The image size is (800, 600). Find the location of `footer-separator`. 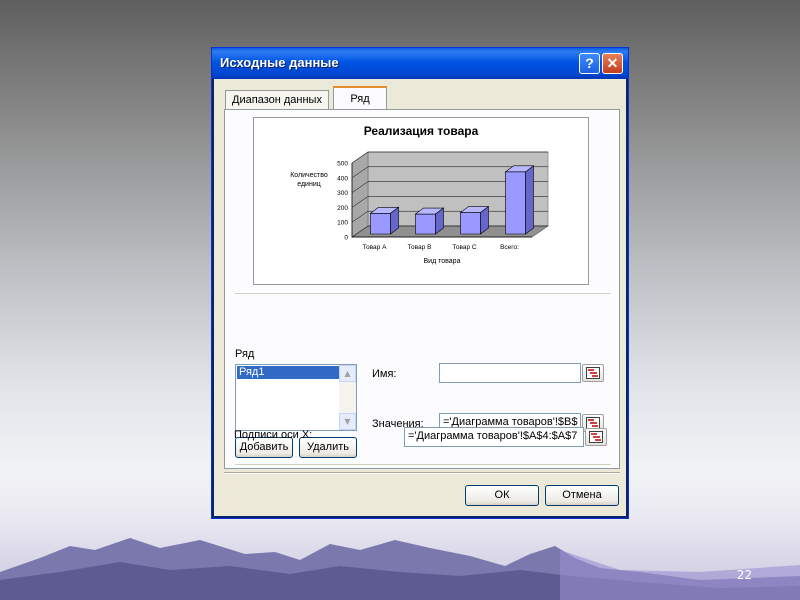

footer-separator is located at coordinates (422, 473).